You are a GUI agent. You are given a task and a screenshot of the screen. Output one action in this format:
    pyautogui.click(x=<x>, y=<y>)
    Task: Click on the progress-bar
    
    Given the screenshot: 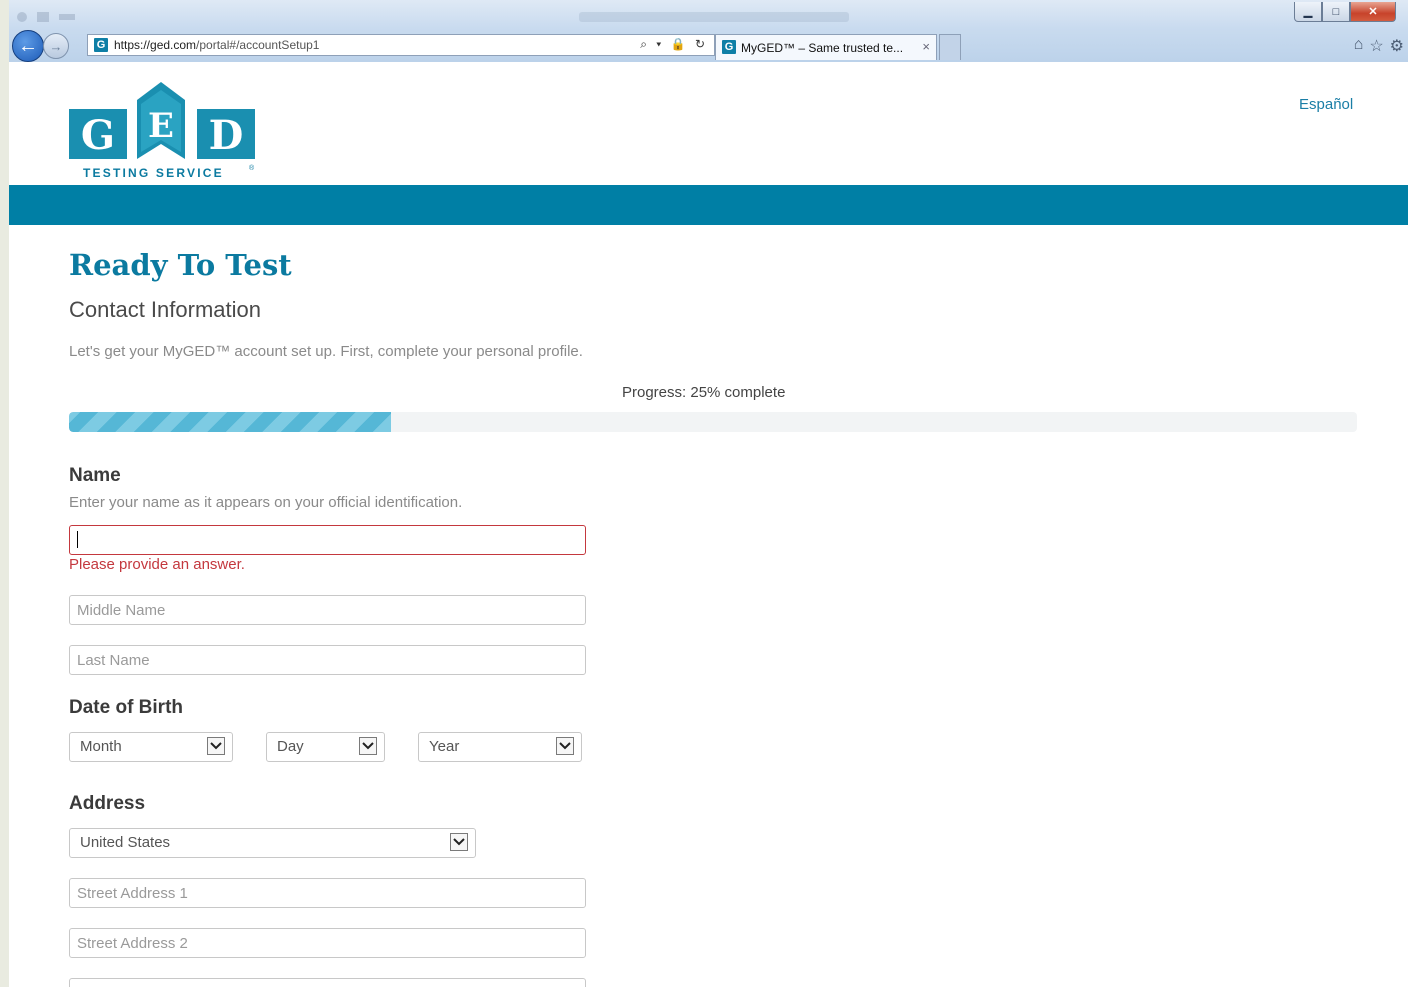 What is the action you would take?
    pyautogui.click(x=713, y=422)
    